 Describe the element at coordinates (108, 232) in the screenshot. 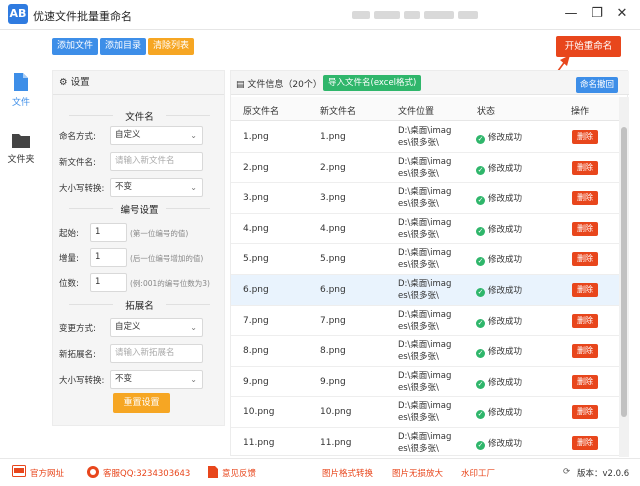

I see `start-number-input: 1` at that location.